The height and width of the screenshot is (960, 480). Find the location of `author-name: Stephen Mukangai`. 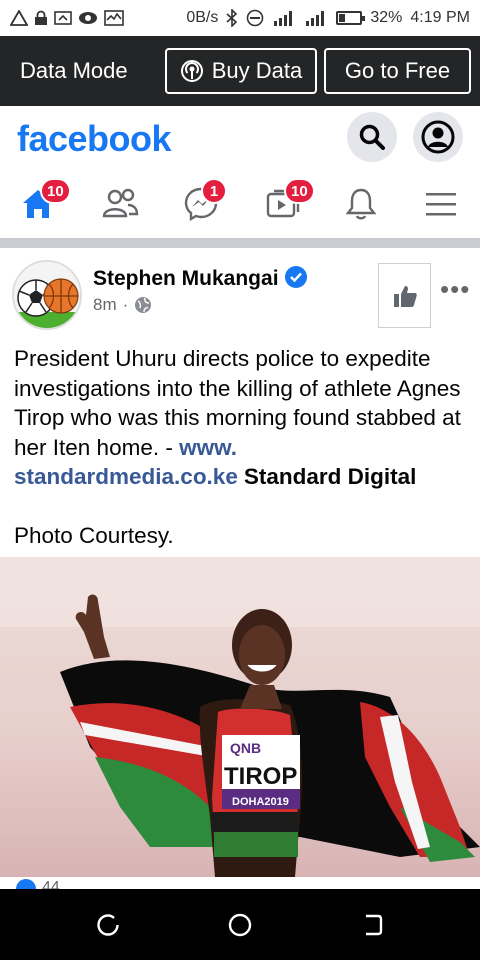

author-name: Stephen Mukangai is located at coordinates (200, 278).